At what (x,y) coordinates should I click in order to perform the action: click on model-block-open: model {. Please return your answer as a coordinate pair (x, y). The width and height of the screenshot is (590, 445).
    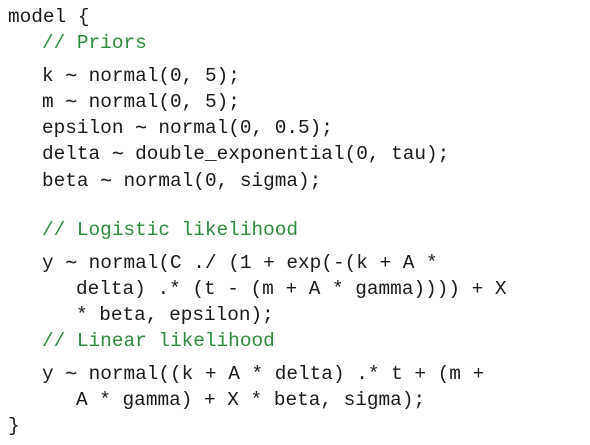
    Looking at the image, I should click on (49, 17).